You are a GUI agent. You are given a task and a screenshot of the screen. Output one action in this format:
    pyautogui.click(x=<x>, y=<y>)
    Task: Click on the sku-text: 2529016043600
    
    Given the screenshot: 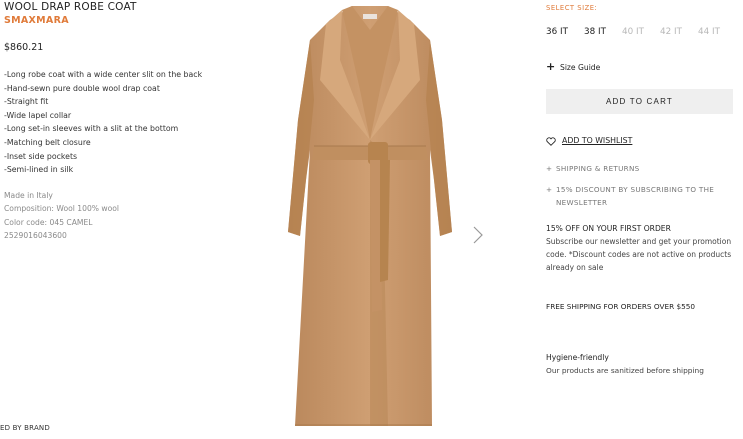 What is the action you would take?
    pyautogui.click(x=35, y=235)
    